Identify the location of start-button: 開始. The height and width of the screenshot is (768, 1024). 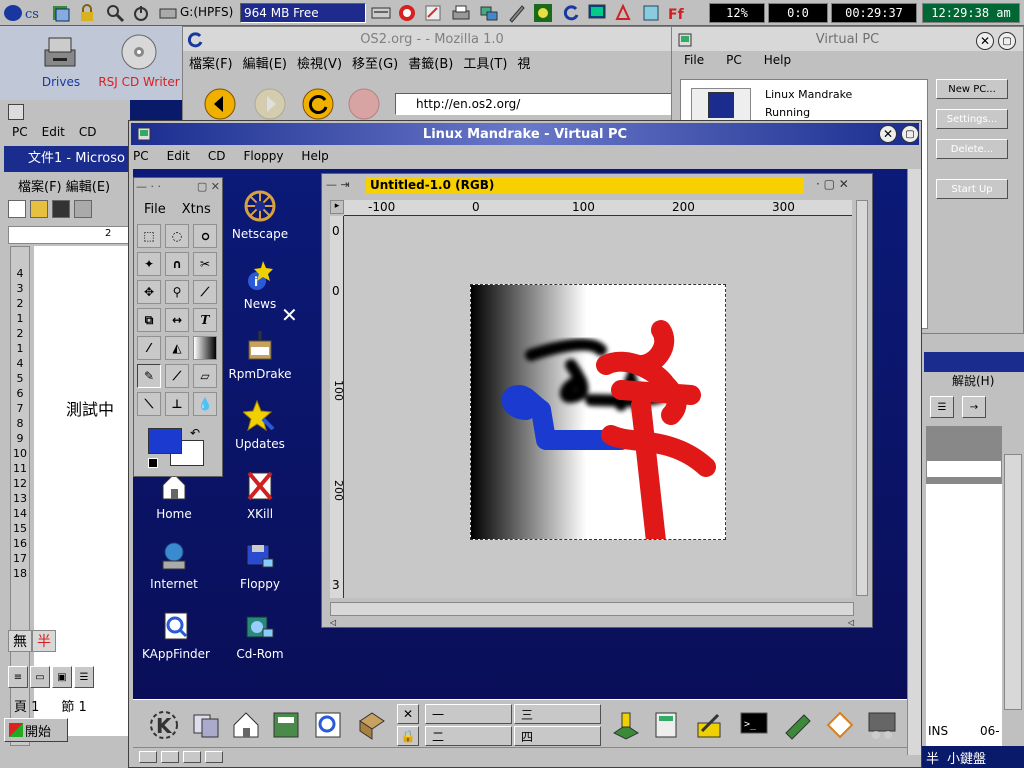
(36, 730).